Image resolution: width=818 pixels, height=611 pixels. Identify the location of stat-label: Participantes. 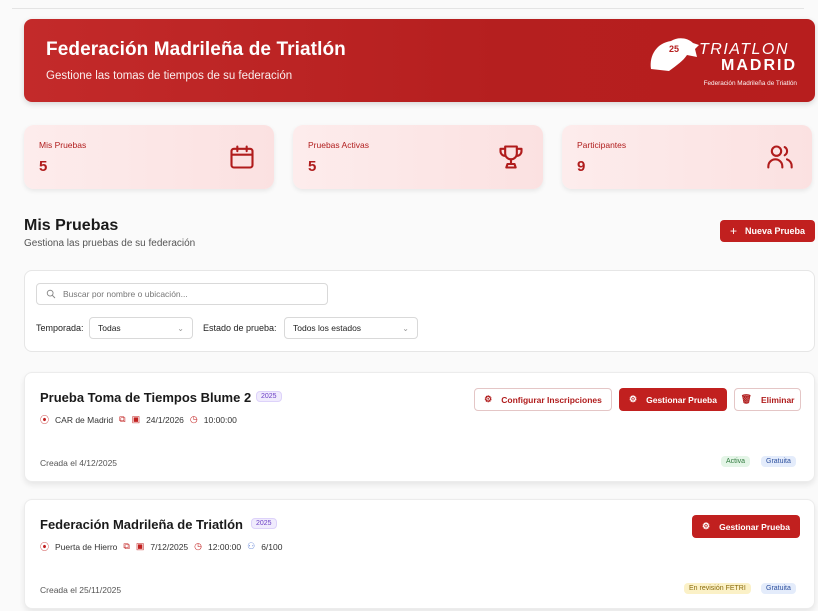
(602, 145).